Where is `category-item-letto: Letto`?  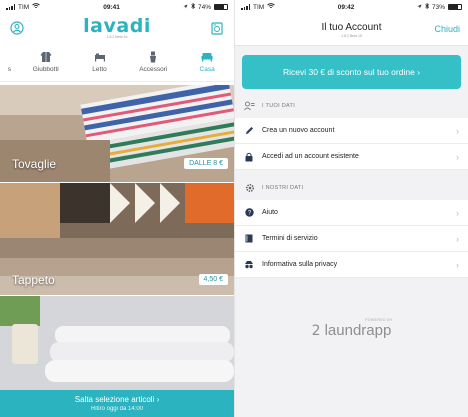 category-item-letto: Letto is located at coordinates (100, 61).